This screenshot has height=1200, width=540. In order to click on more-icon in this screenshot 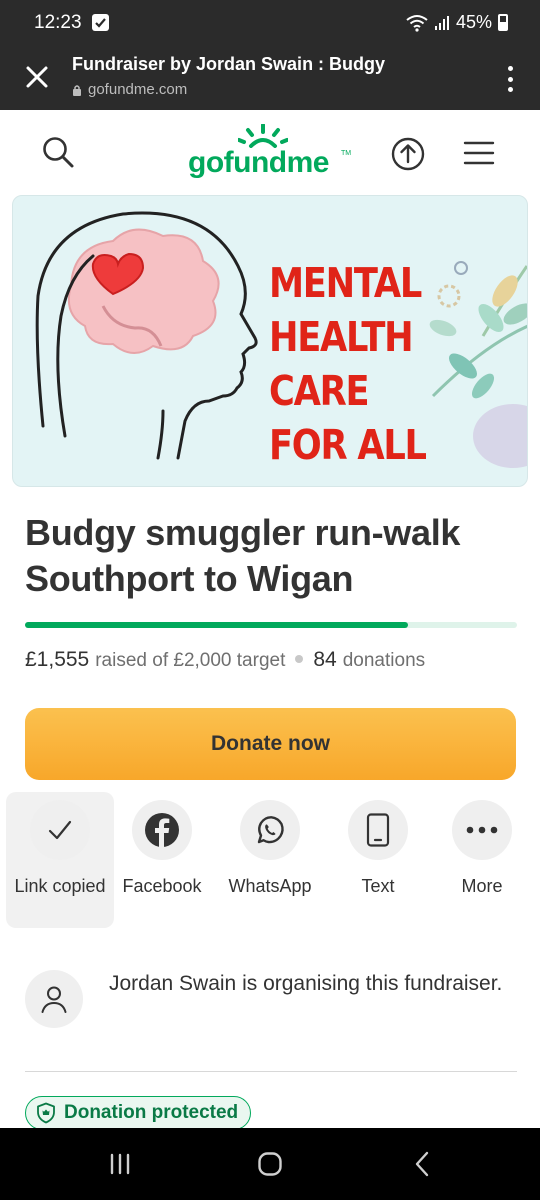, I will do `click(482, 830)`.